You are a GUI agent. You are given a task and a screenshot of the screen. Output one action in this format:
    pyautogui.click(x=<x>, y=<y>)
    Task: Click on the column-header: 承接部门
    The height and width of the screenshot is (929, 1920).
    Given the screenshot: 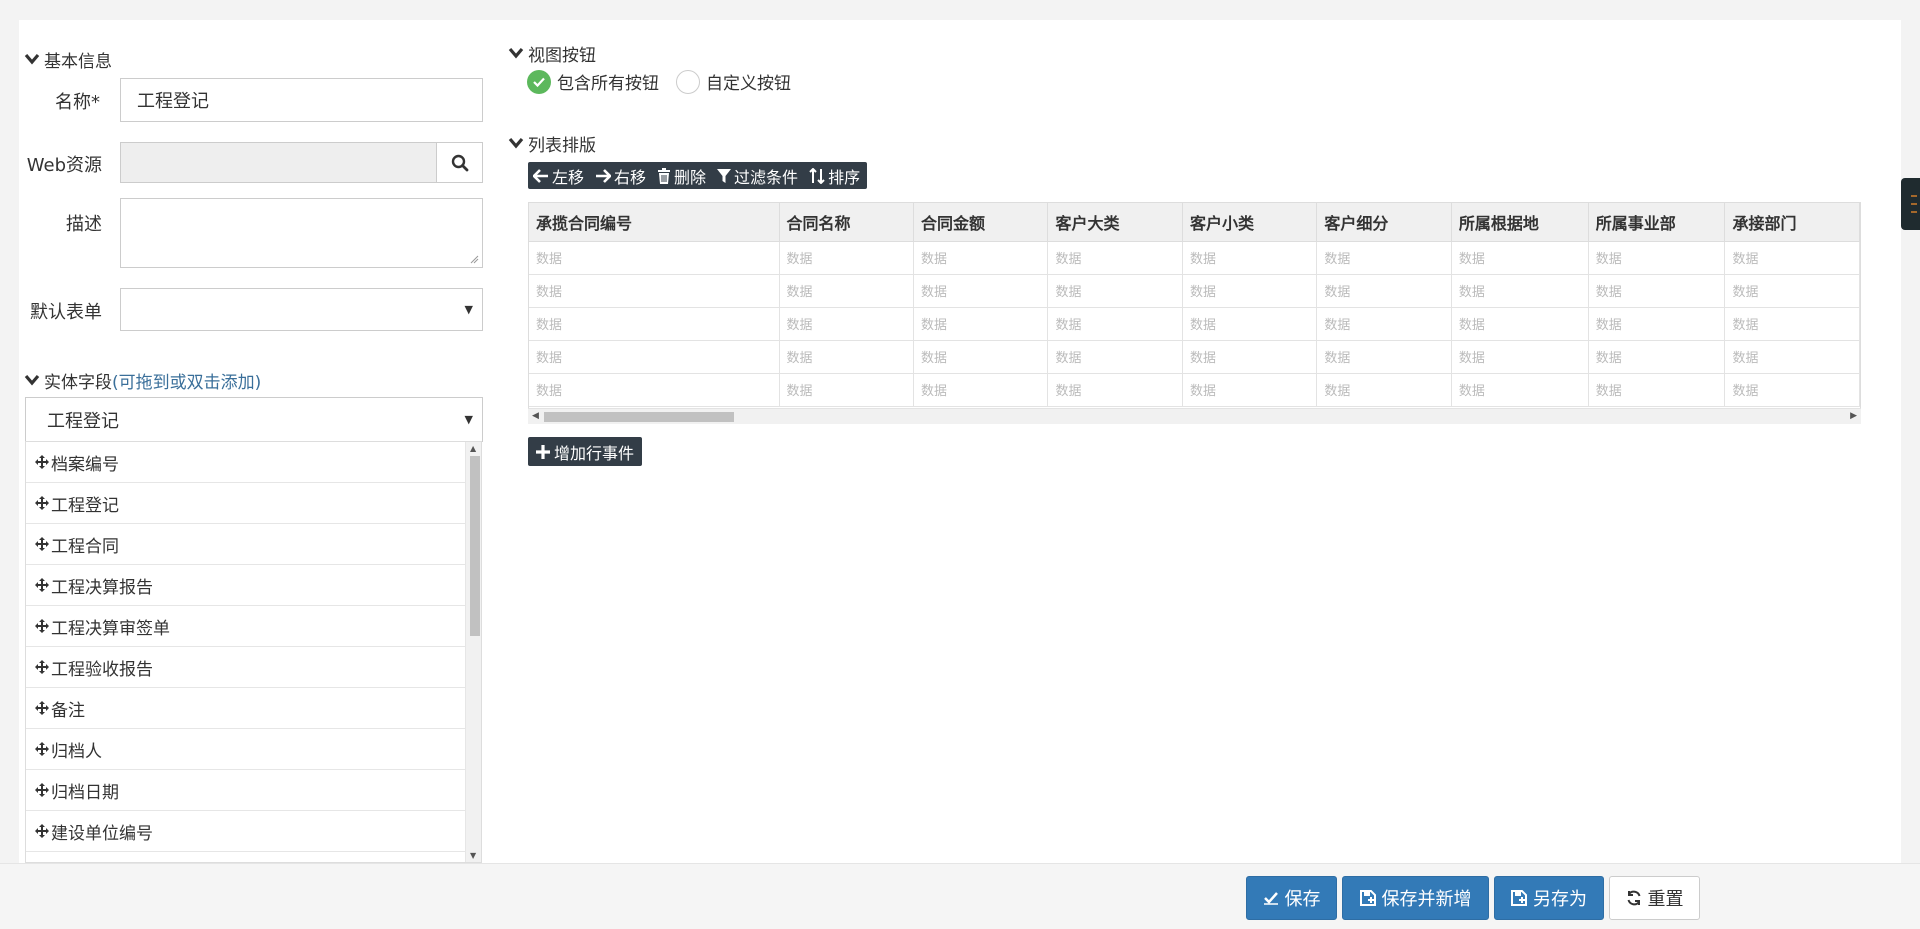 What is the action you would take?
    pyautogui.click(x=1792, y=222)
    